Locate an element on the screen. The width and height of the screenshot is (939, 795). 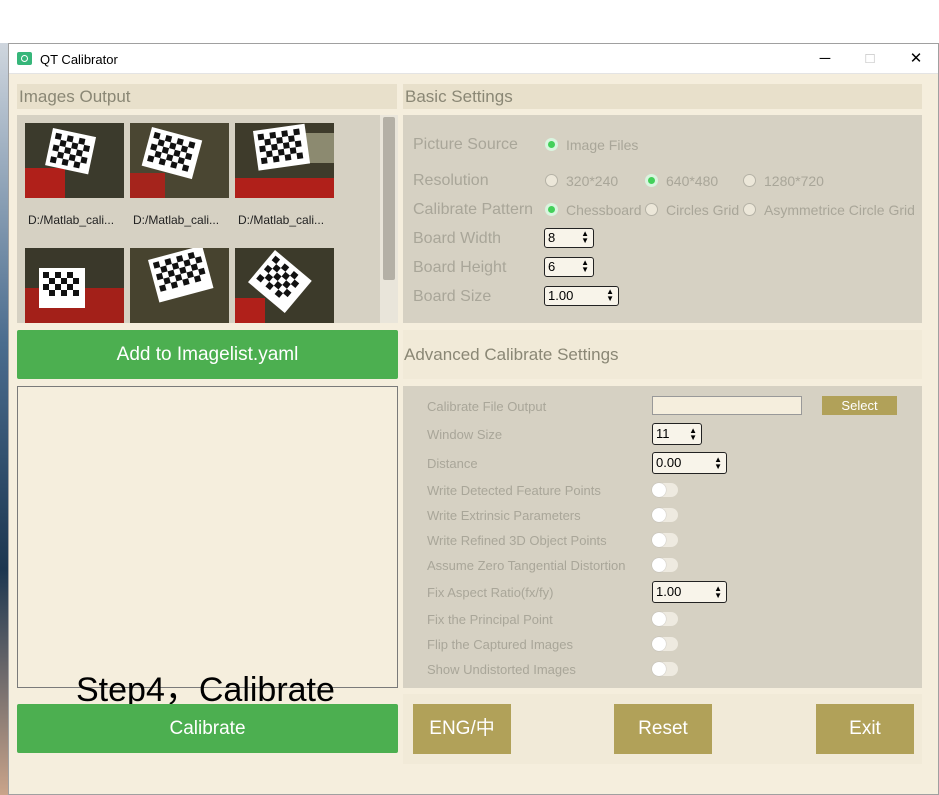
reset-button: Reset is located at coordinates (663, 729).